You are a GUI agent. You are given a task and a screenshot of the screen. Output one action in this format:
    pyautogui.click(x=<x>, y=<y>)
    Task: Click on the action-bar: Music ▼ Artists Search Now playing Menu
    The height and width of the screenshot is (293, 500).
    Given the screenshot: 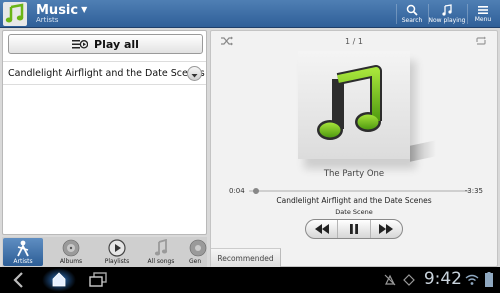 What is the action you would take?
    pyautogui.click(x=250, y=14)
    